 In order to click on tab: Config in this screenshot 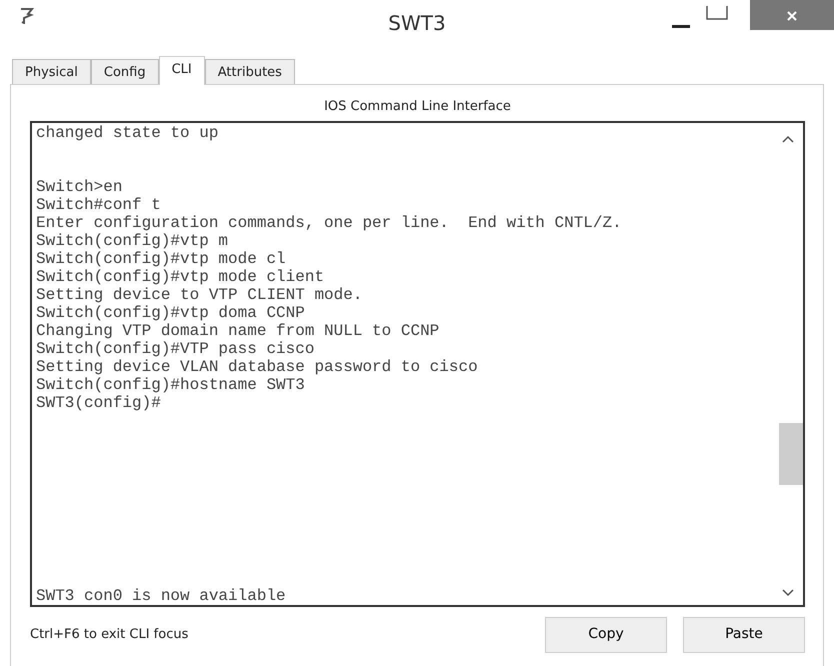, I will do `click(124, 71)`.